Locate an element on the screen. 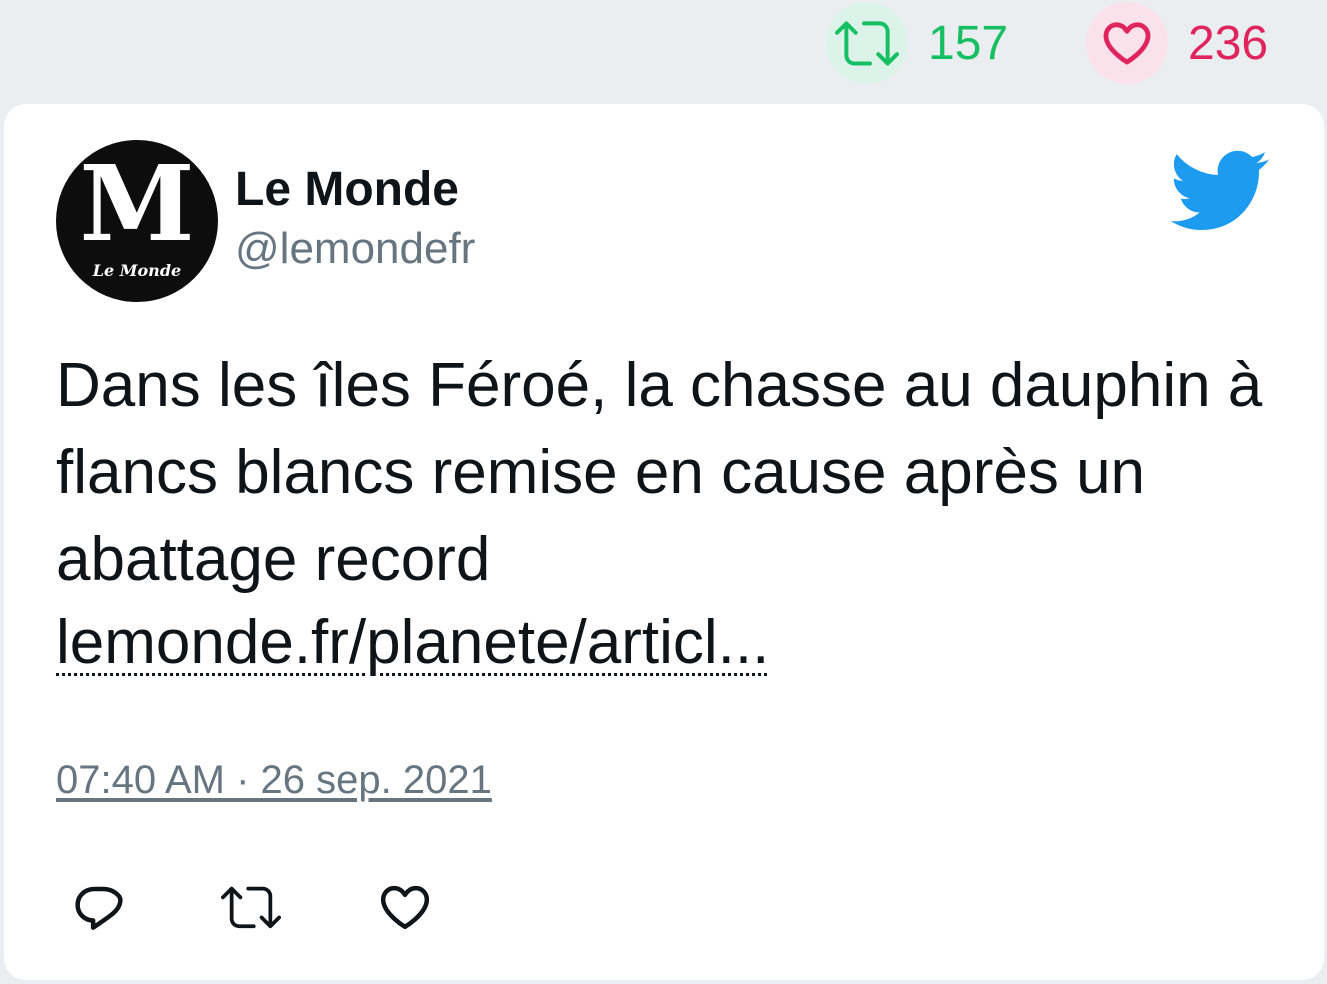 The width and height of the screenshot is (1327, 984). author-name: Le Monde is located at coordinates (347, 189).